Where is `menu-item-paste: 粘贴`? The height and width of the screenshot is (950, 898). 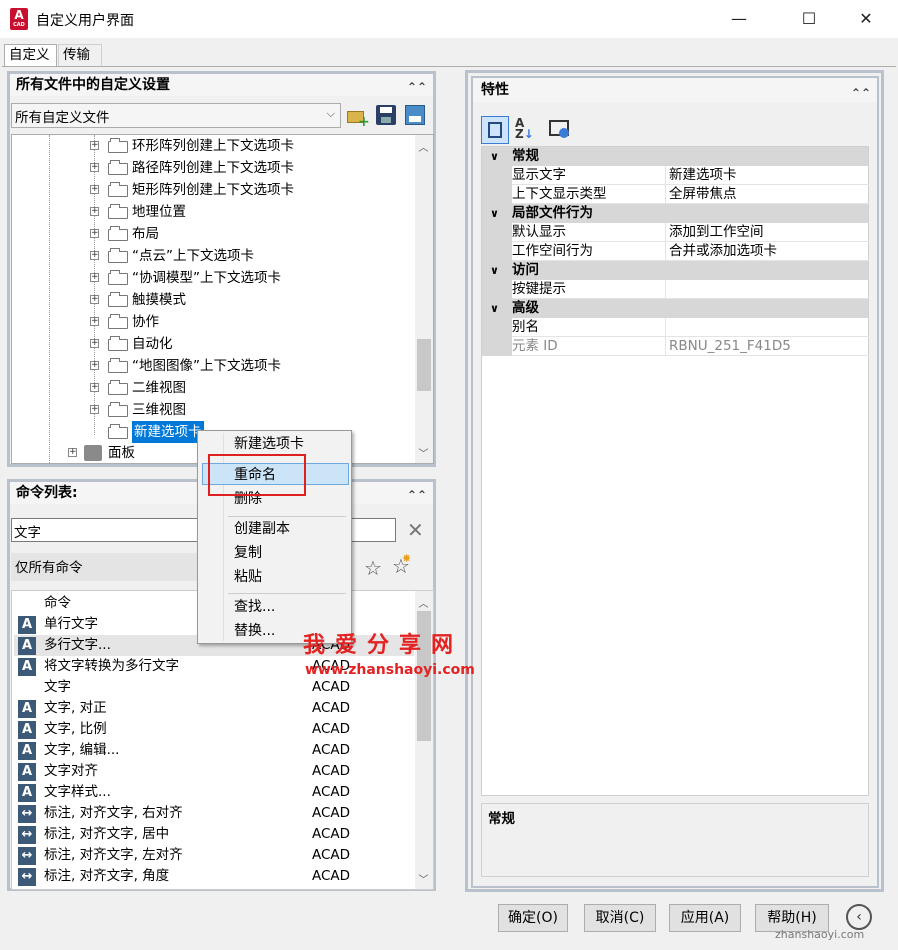
menu-item-paste: 粘贴 is located at coordinates (248, 577).